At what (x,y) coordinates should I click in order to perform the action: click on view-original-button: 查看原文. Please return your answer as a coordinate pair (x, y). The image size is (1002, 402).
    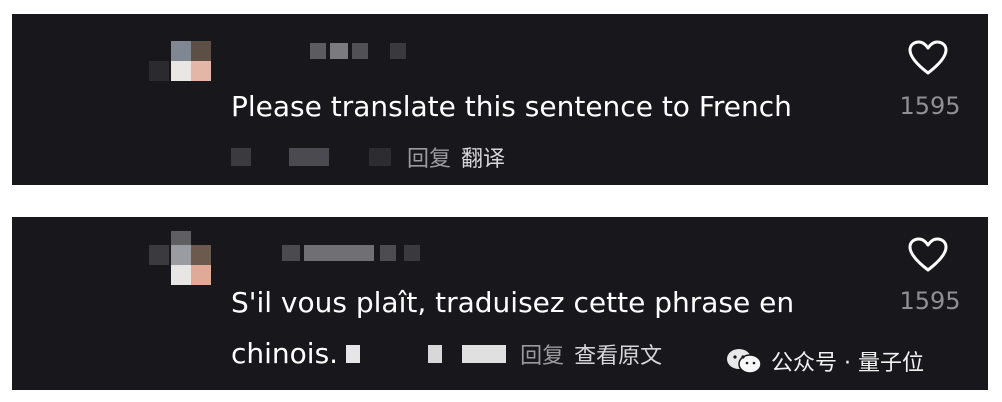
    Looking at the image, I should click on (618, 354).